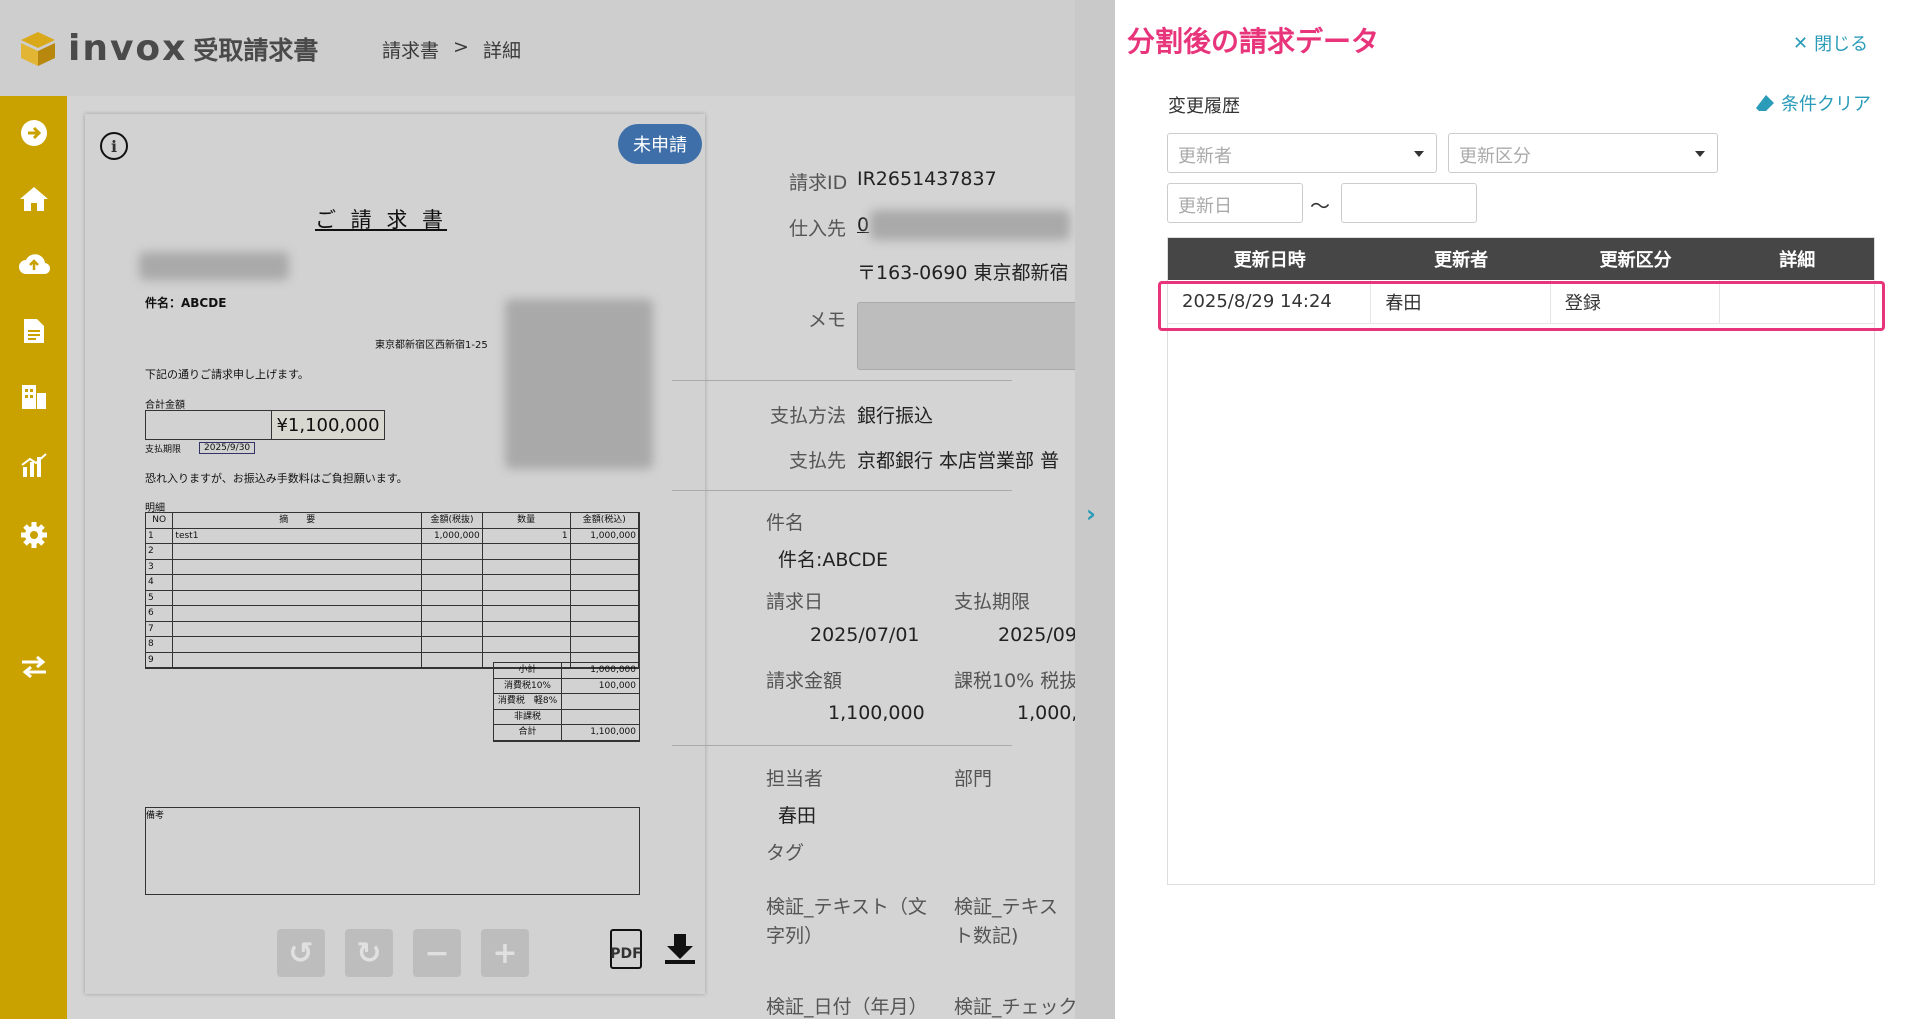 Image resolution: width=1920 pixels, height=1019 pixels. I want to click on logo: invox 受取請求書, so click(168, 48).